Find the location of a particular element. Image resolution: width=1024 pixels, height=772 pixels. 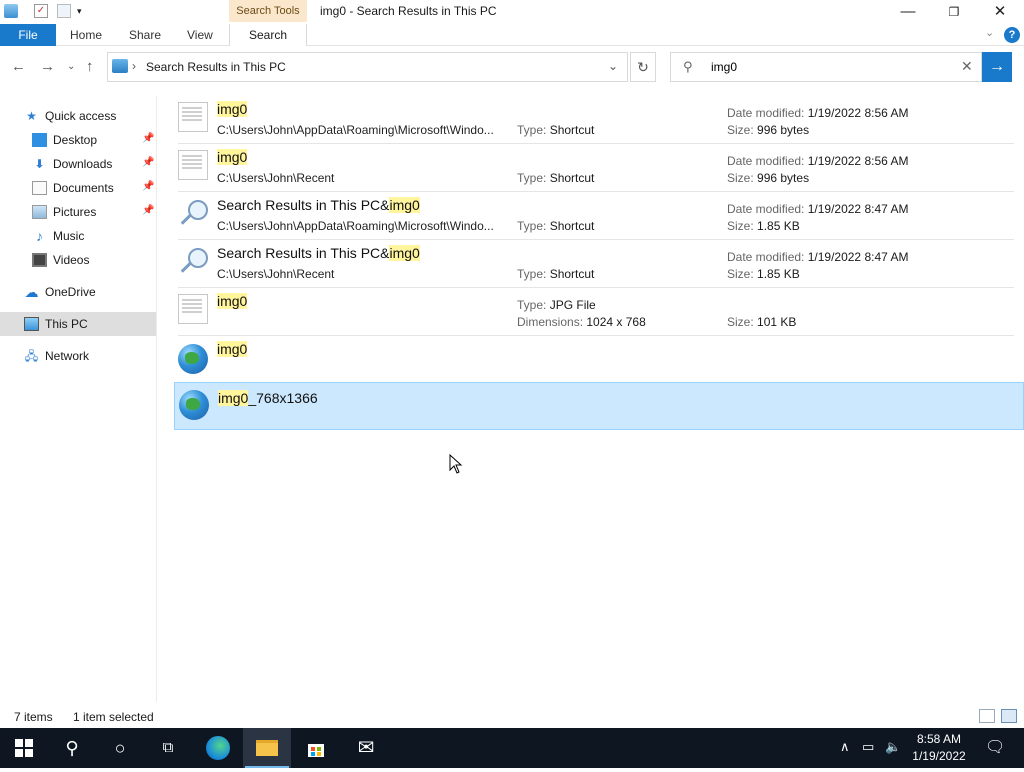

ribbon-tabs: File Home Share View Search is located at coordinates (512, 35).